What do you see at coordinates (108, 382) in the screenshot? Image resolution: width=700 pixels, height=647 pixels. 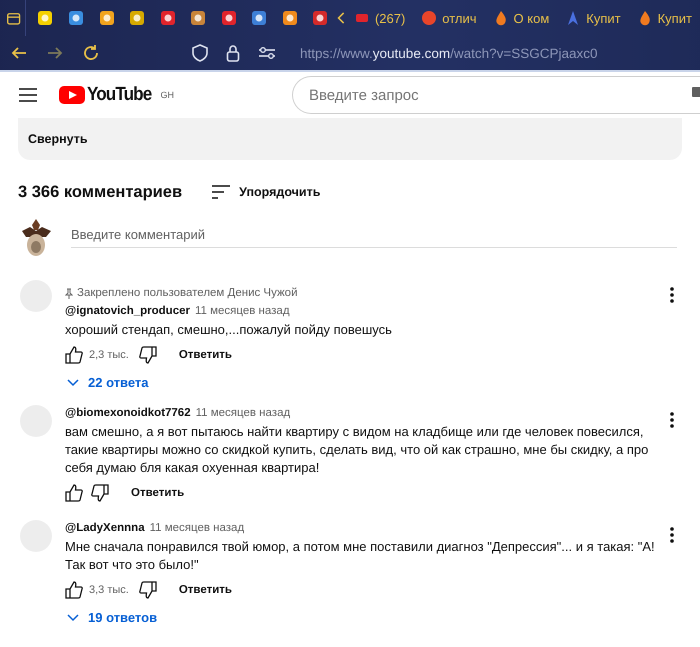 I see `replies-toggle: 22 ответа` at bounding box center [108, 382].